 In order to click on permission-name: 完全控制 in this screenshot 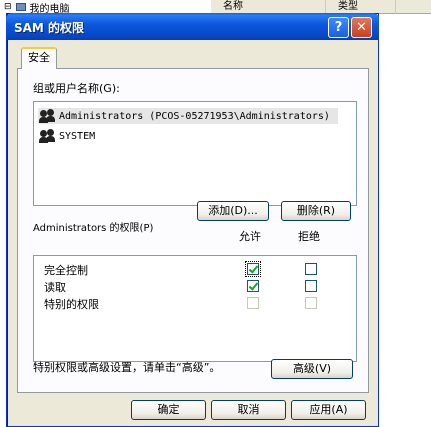, I will do `click(66, 270)`.